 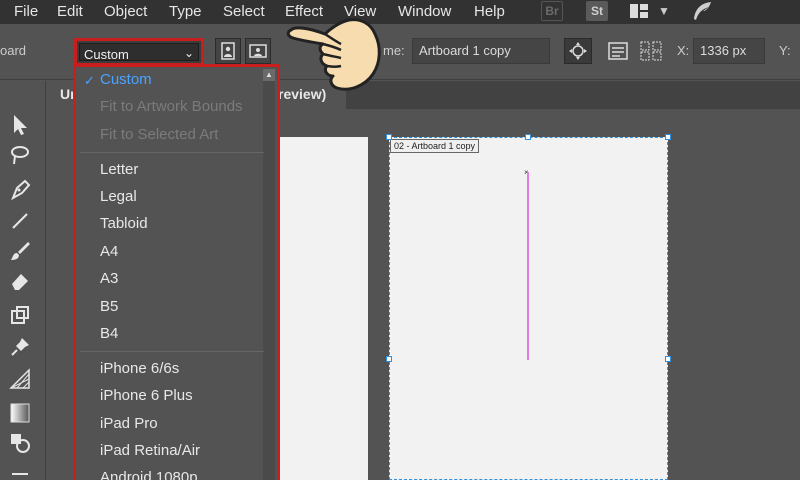 I want to click on y-label: Y:, so click(x=785, y=50).